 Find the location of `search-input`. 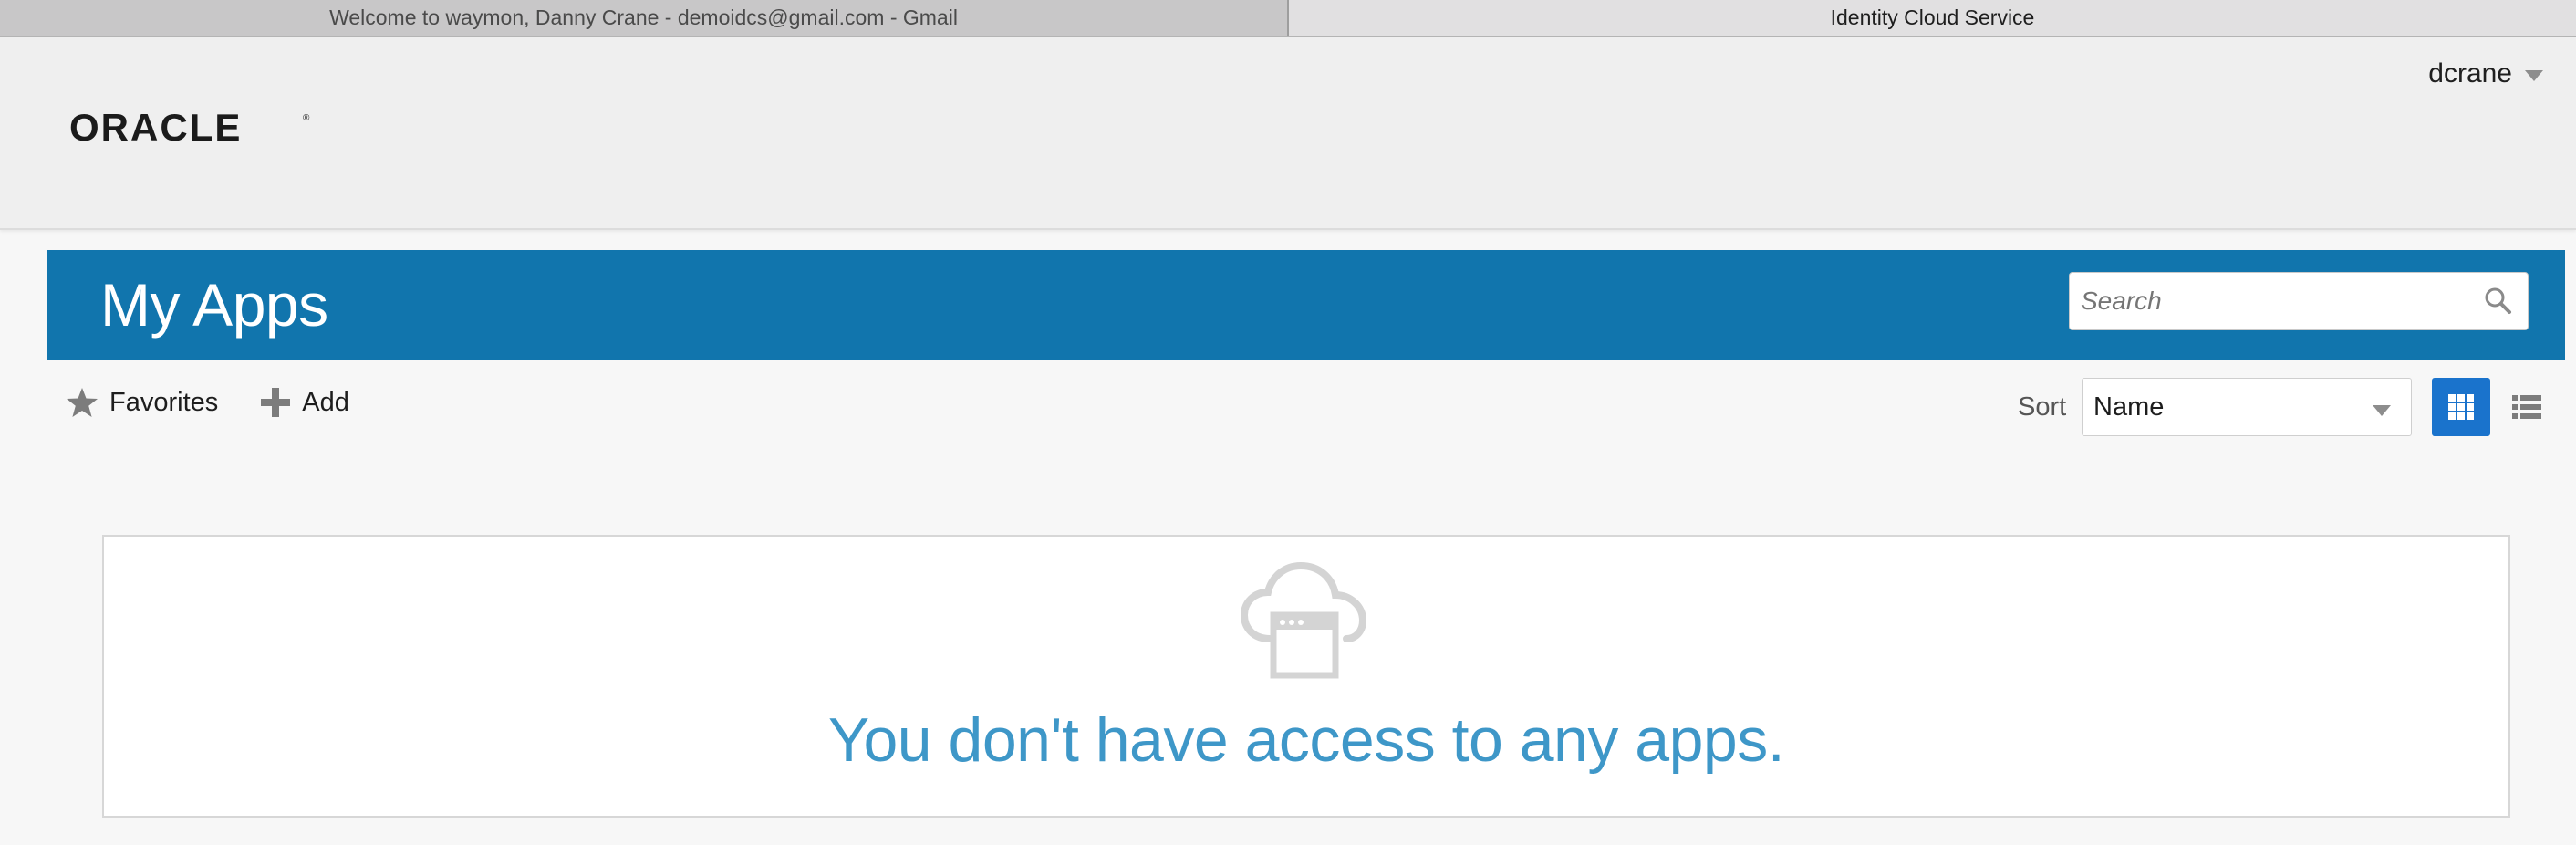

search-input is located at coordinates (2275, 301).